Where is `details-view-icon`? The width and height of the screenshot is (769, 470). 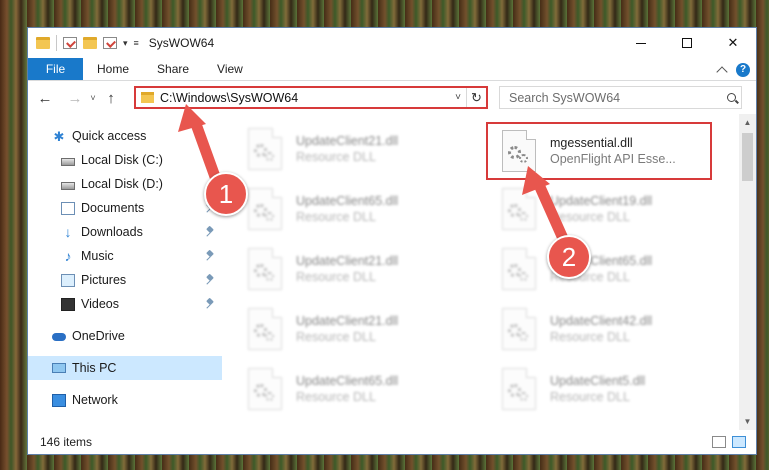 details-view-icon is located at coordinates (719, 442).